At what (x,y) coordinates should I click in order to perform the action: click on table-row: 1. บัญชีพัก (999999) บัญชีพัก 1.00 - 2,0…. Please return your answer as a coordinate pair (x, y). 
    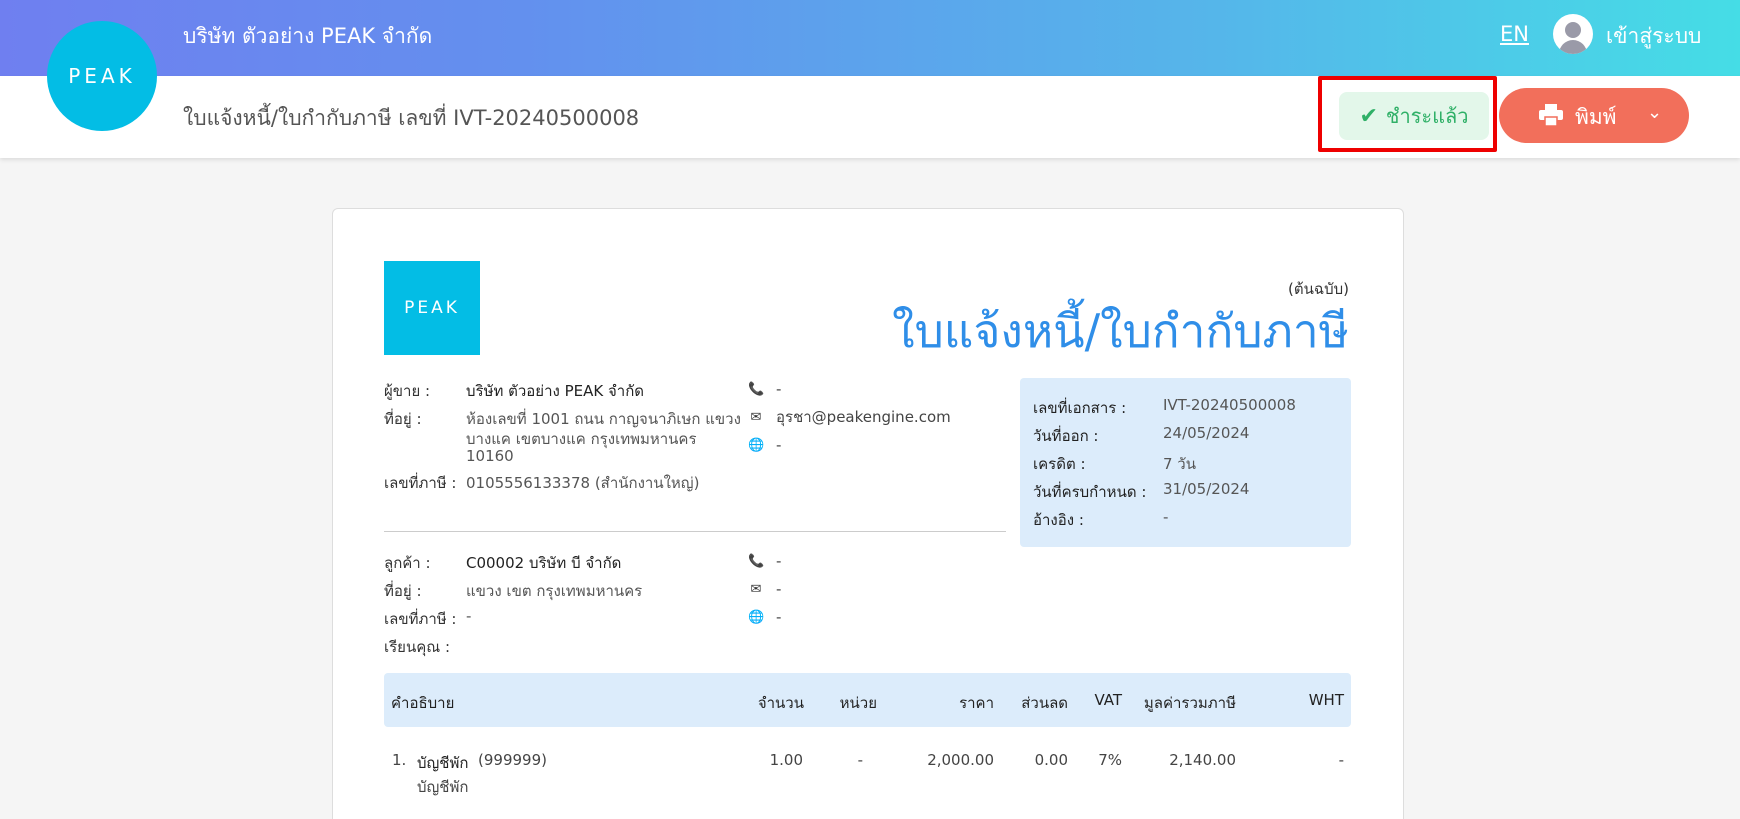
    Looking at the image, I should click on (867, 767).